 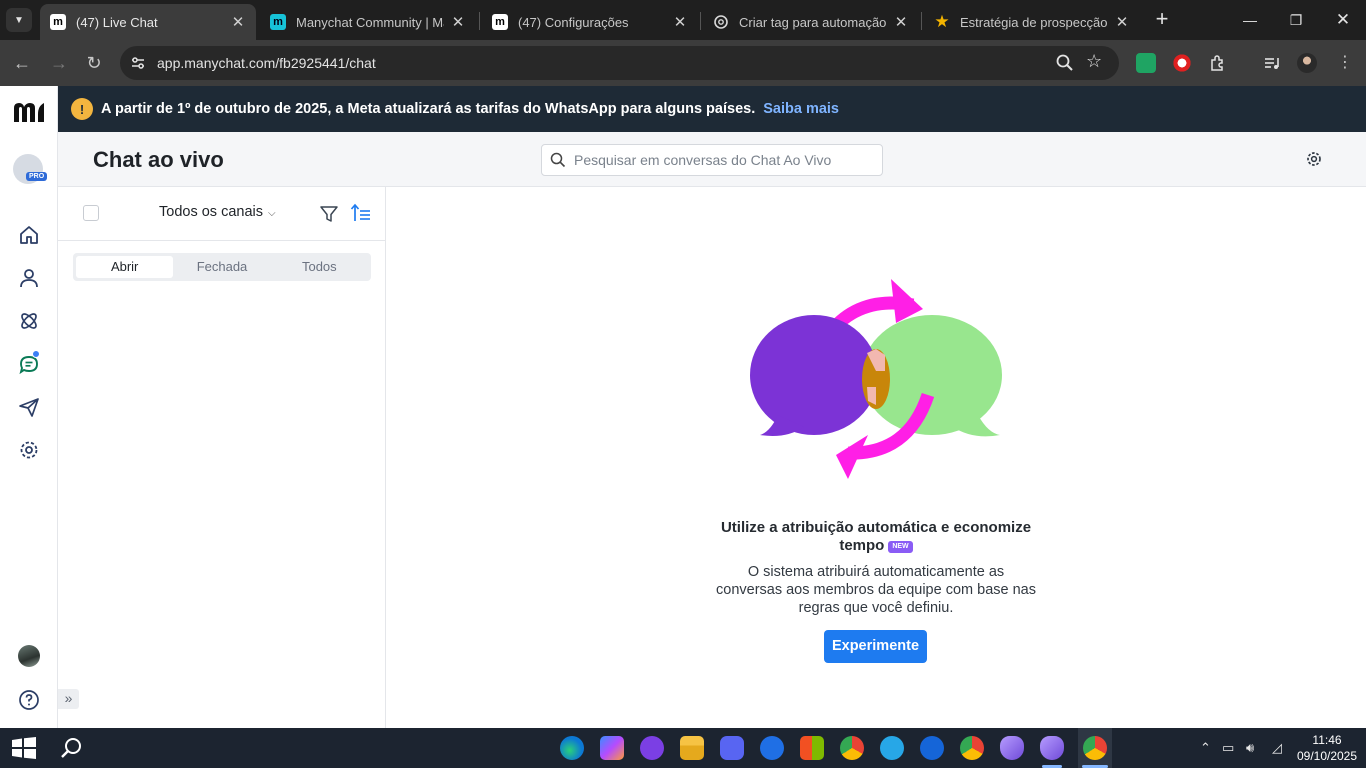 I want to click on notification-dot, so click(x=36, y=354).